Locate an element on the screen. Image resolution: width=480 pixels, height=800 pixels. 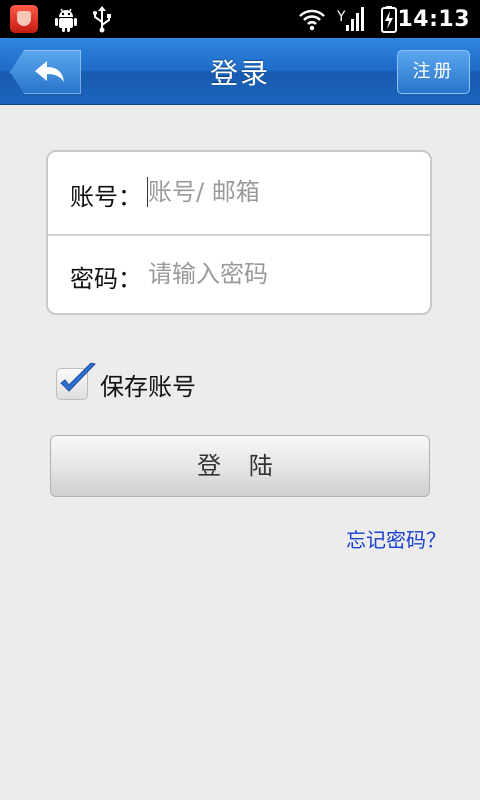
account-label: 账号： is located at coordinates (106, 197).